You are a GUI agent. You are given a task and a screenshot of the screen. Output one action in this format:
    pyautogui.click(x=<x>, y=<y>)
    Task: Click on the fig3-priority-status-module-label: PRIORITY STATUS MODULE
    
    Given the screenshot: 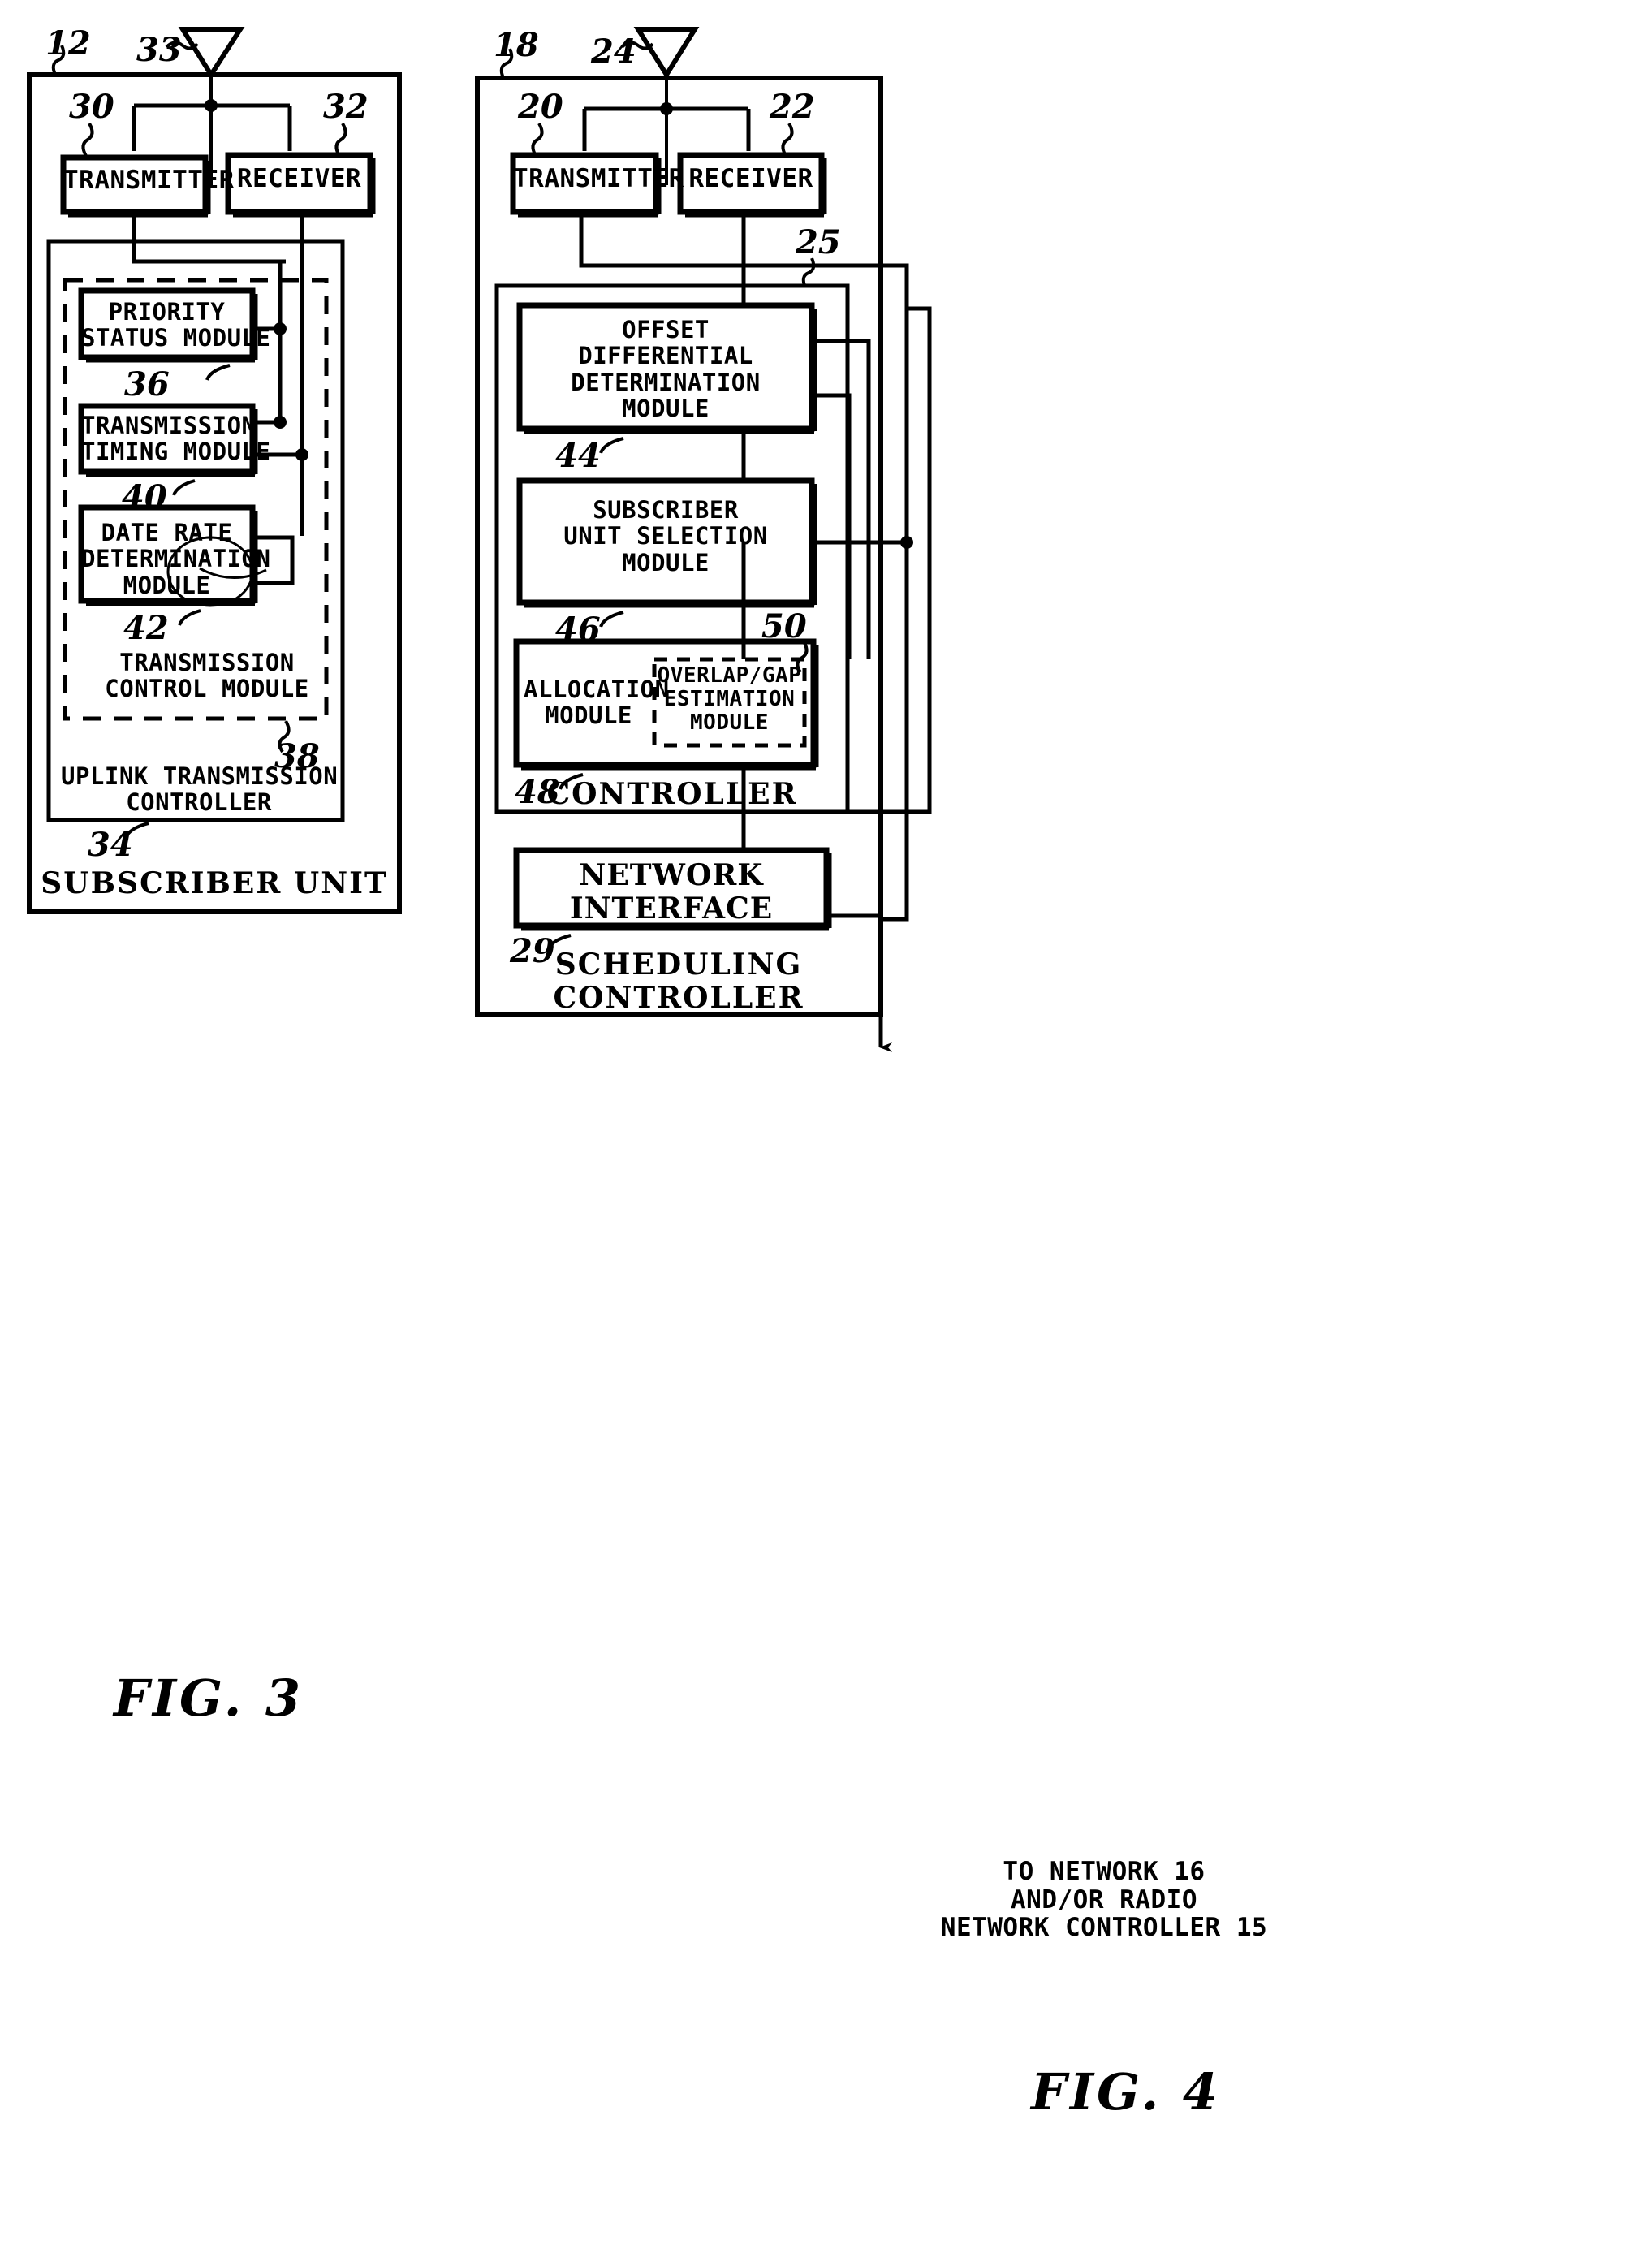 What is the action you would take?
    pyautogui.click(x=176, y=325)
    